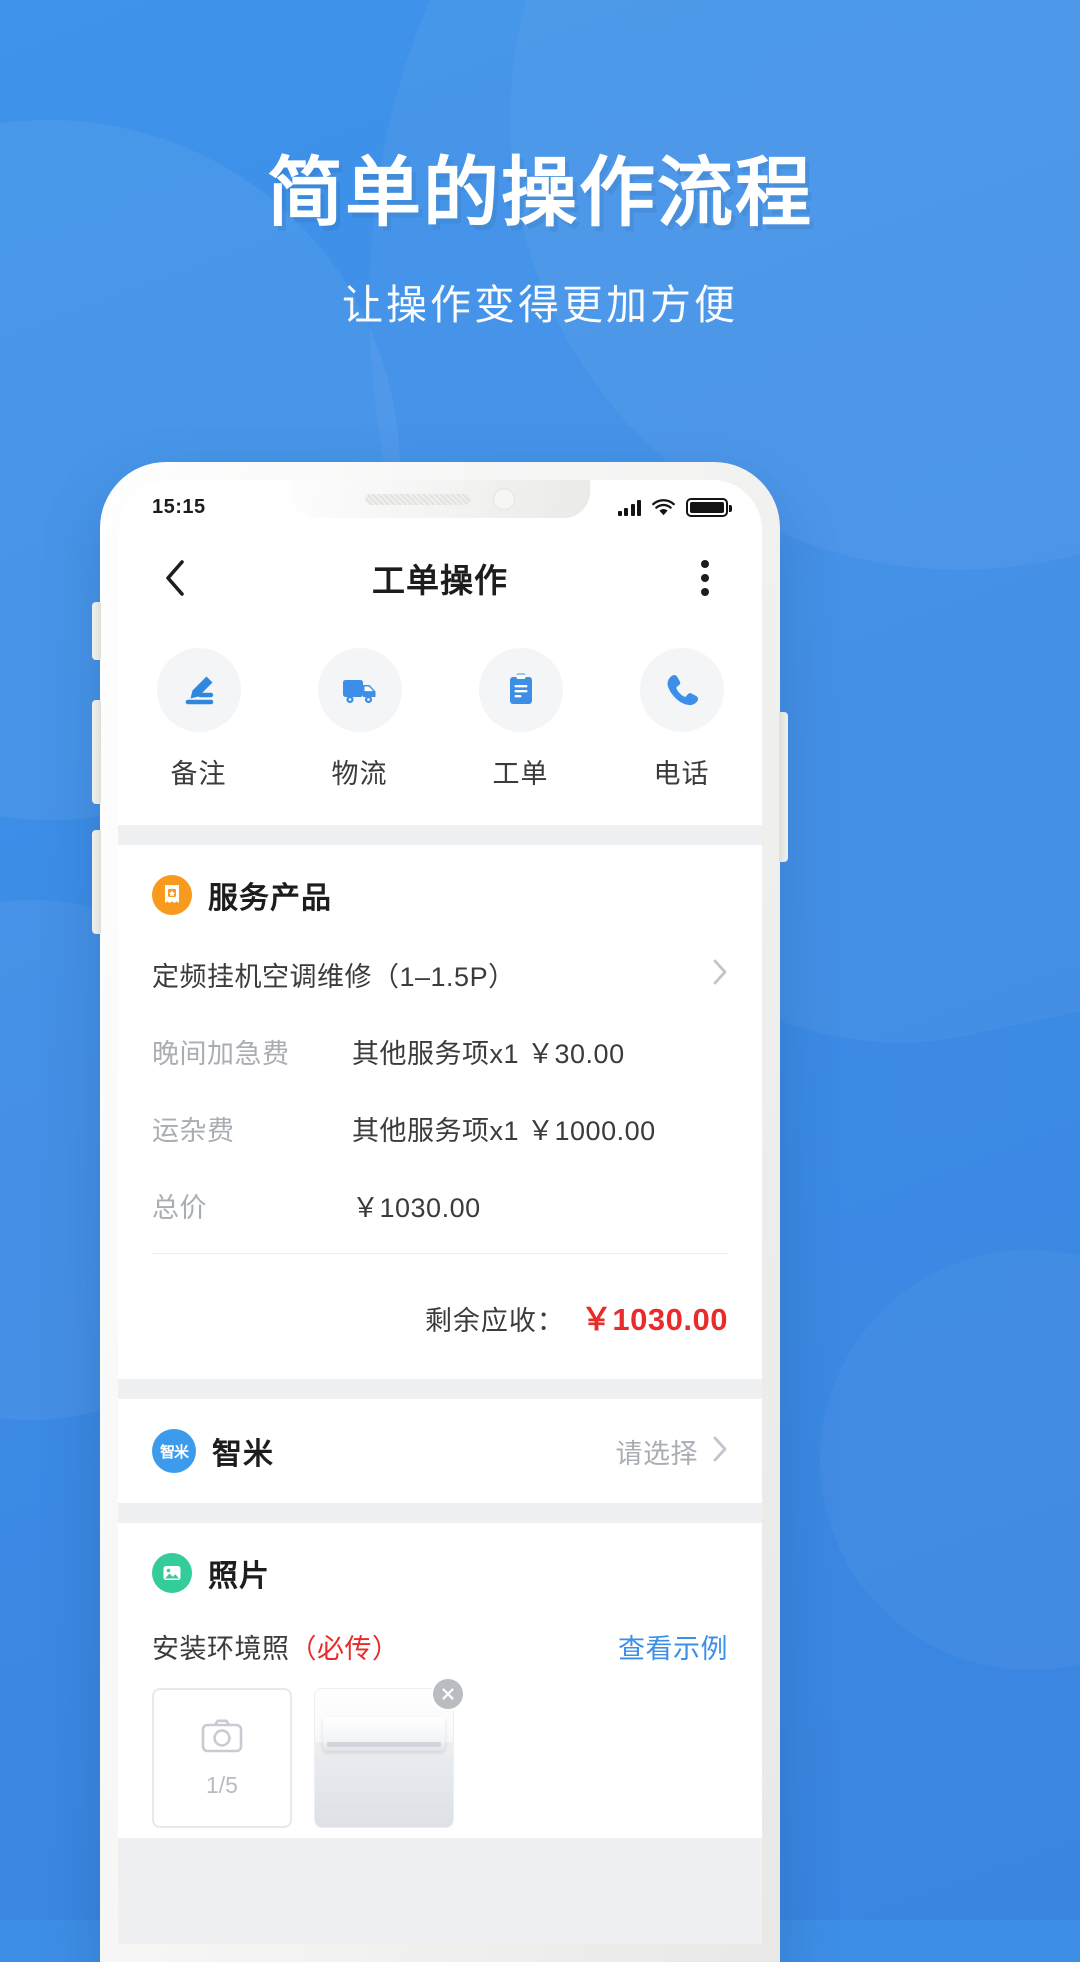 The width and height of the screenshot is (1080, 1962). I want to click on fee-row-total: 总价 ￥1030.00, so click(440, 1212).